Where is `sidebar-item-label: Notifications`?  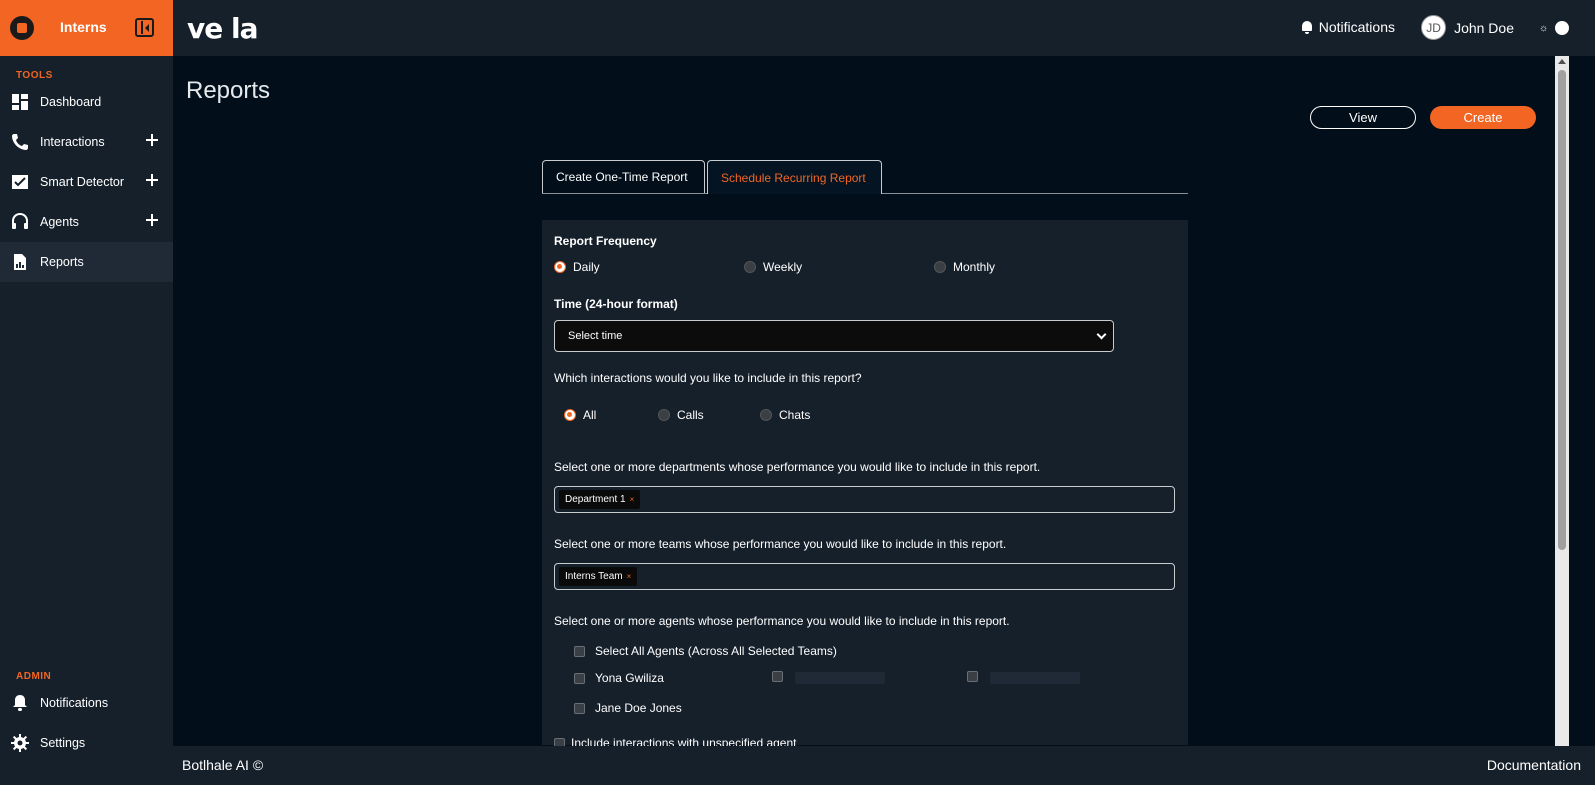 sidebar-item-label: Notifications is located at coordinates (74, 703).